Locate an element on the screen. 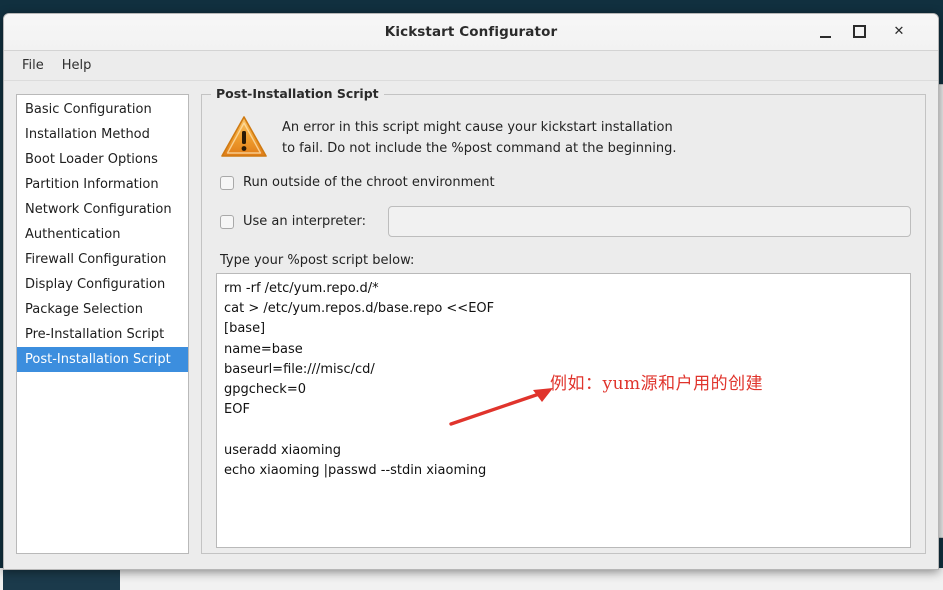  sidebar-item-installation-method: Installation Method is located at coordinates (102, 134).